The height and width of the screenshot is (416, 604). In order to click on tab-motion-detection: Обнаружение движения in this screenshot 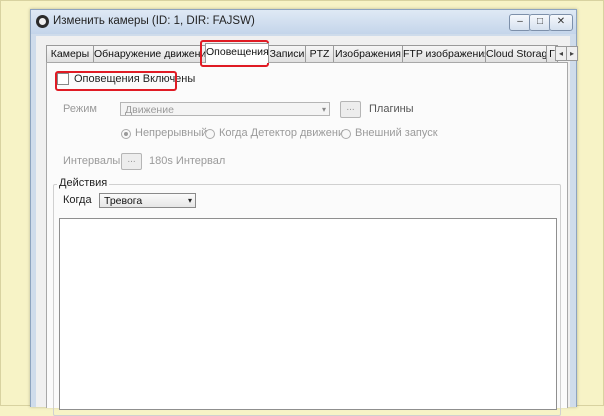, I will do `click(152, 53)`.